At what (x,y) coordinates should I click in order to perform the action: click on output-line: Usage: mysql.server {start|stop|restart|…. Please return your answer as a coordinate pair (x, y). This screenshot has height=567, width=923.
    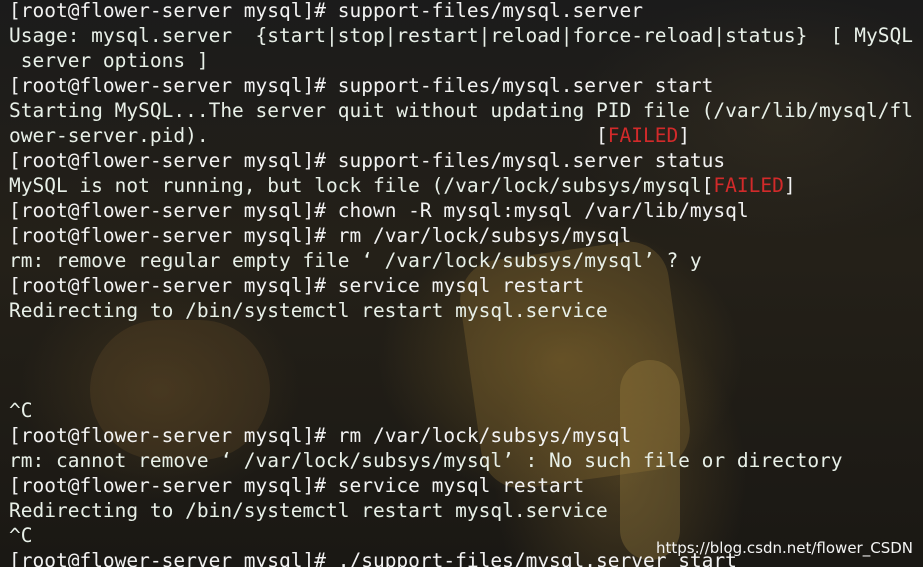
    Looking at the image, I should click on (461, 35).